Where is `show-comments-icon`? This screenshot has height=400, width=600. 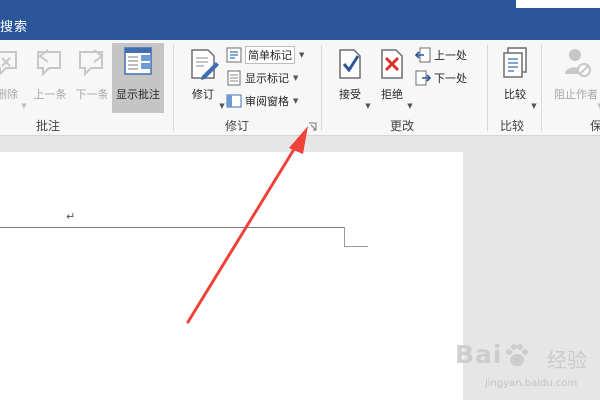
show-comments-icon is located at coordinates (138, 61).